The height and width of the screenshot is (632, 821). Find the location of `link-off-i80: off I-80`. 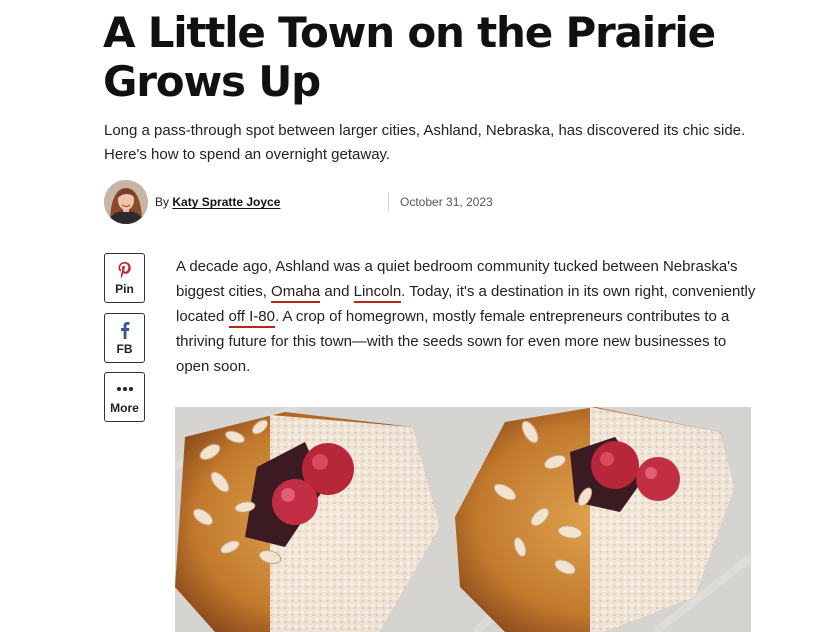

link-off-i80: off I-80 is located at coordinates (251, 318).